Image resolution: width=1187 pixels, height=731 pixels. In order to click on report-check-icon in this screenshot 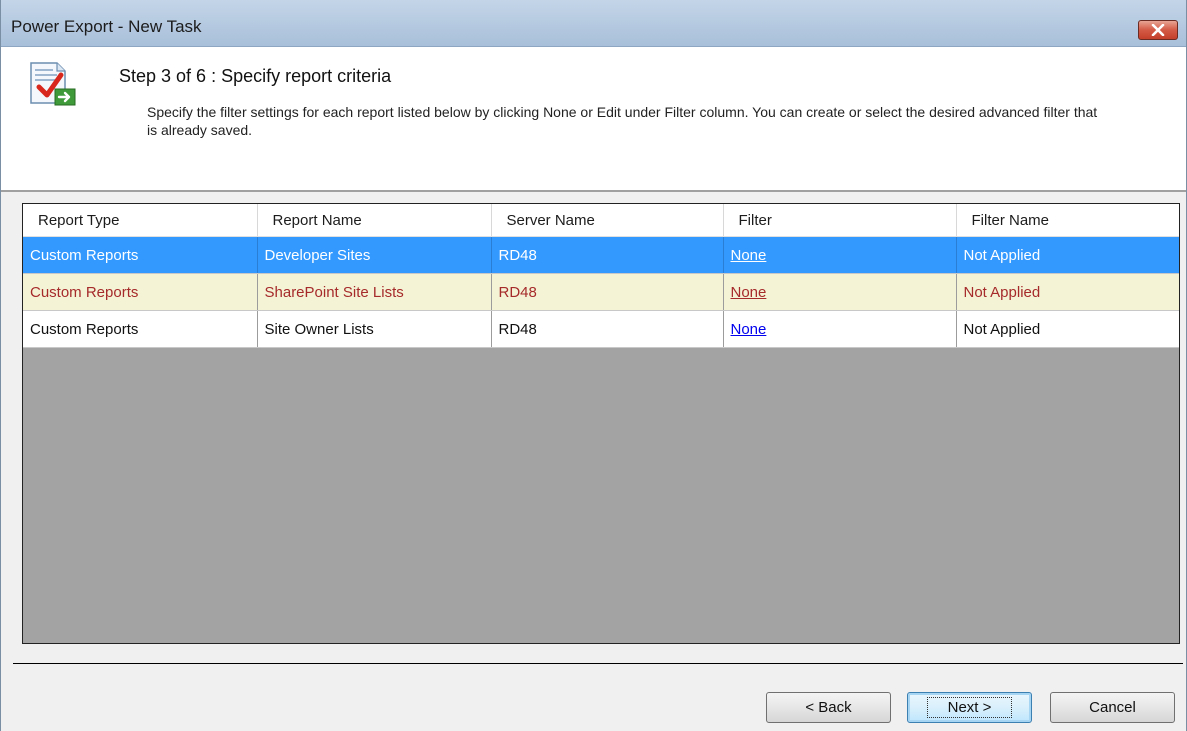, I will do `click(53, 84)`.